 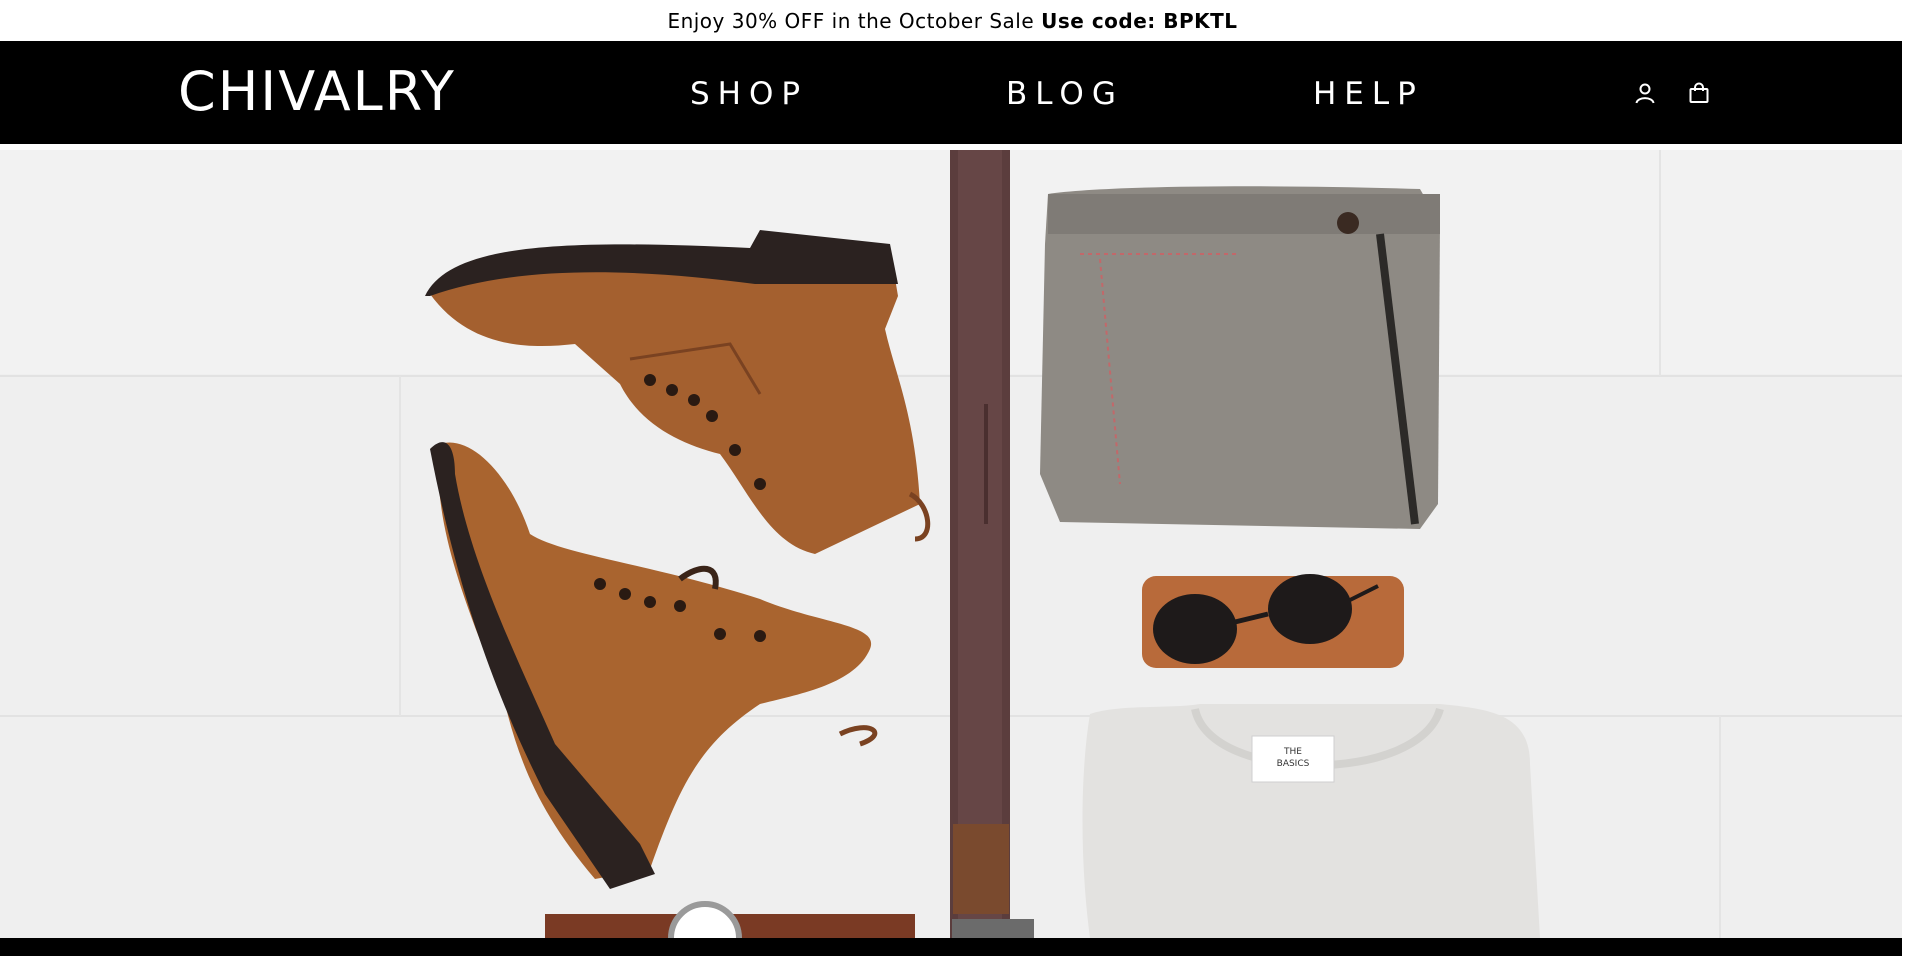 I want to click on nav-shop: SHOP, so click(x=749, y=94).